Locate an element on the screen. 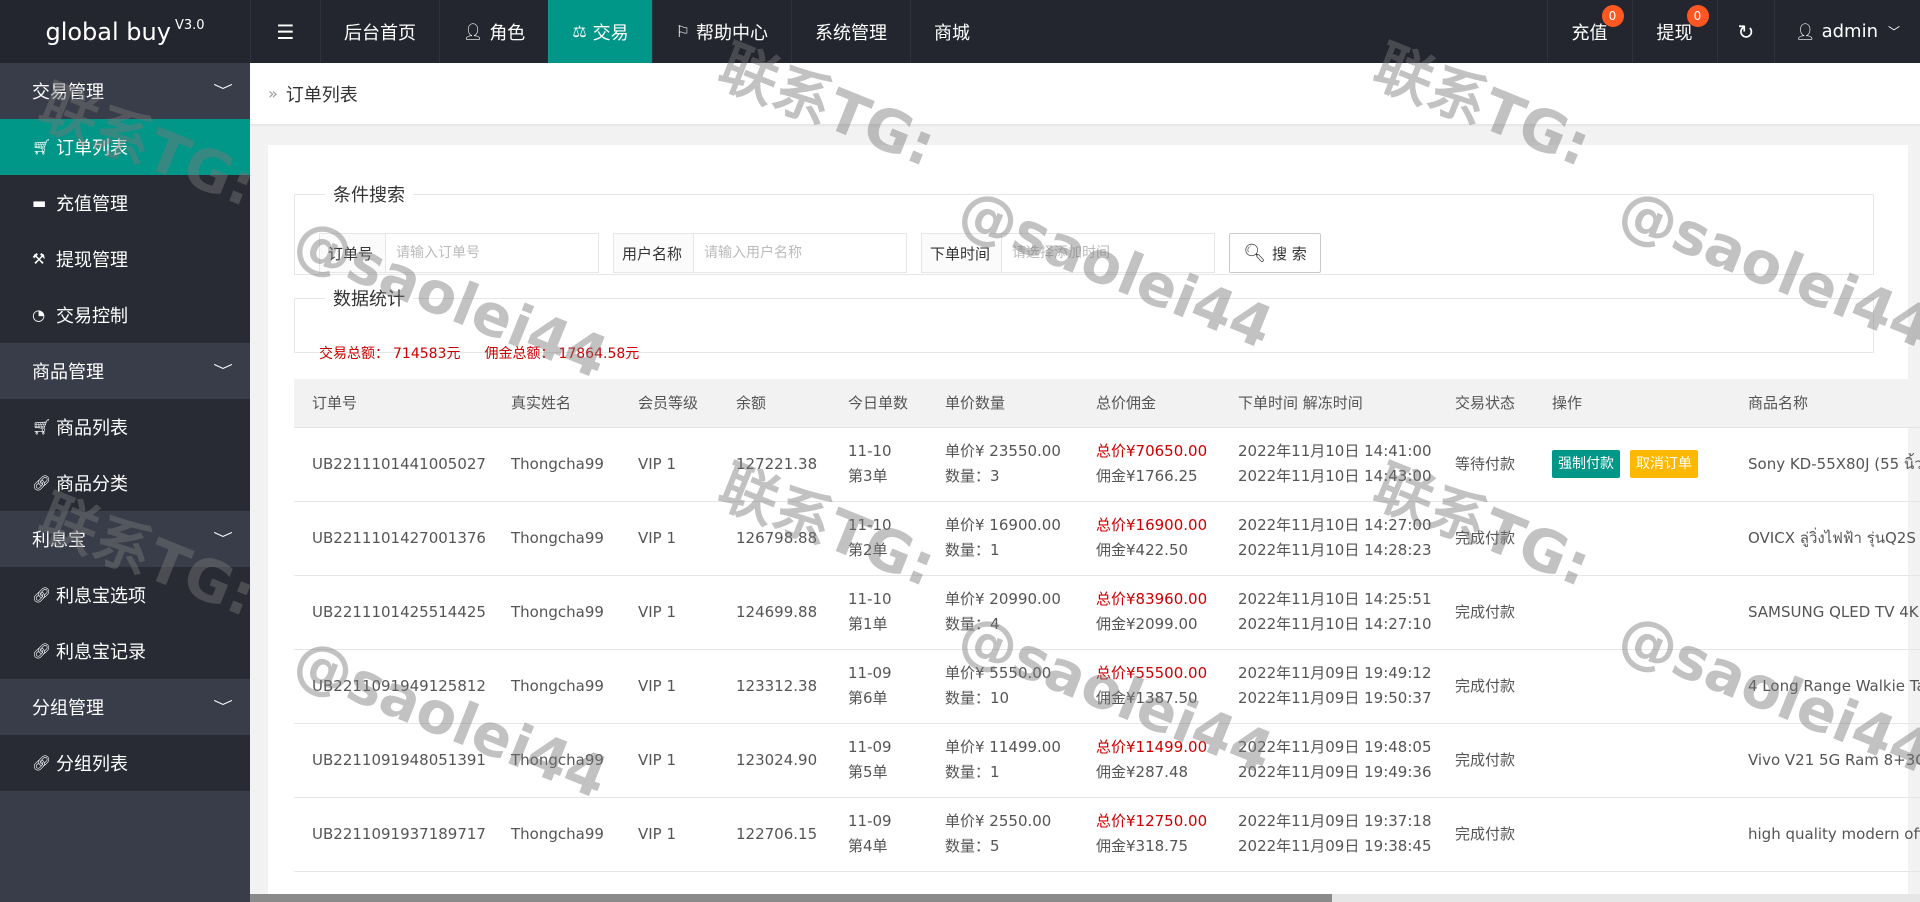 The image size is (1920, 902). table-cell: 完成付款 is located at coordinates (1485, 612).